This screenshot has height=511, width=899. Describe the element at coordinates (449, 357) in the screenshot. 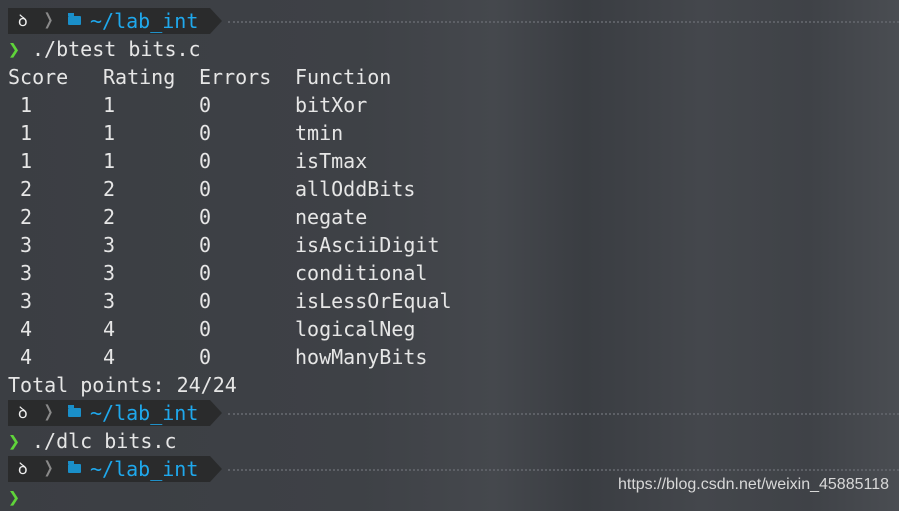

I see `table-row: 4 4 0 howManyBits` at that location.